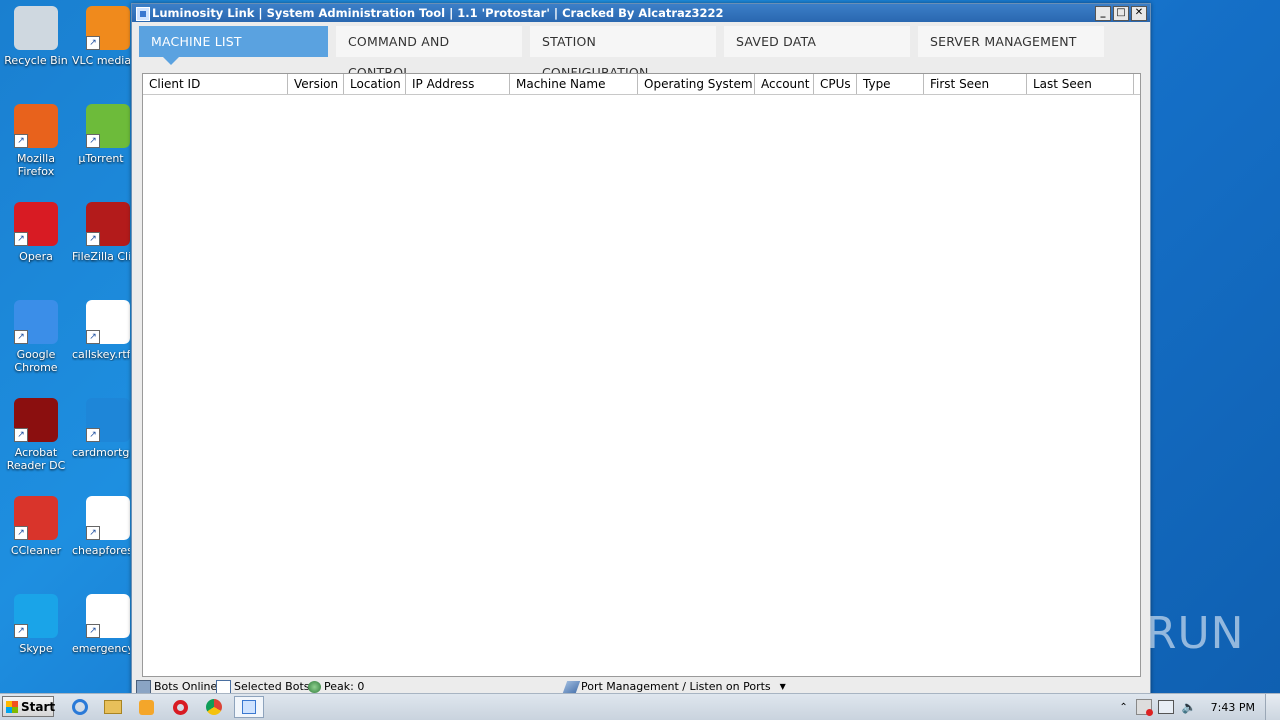 Image resolution: width=1280 pixels, height=720 pixels. Describe the element at coordinates (36, 60) in the screenshot. I see `desktop-icon-label: Recycle Bin` at that location.